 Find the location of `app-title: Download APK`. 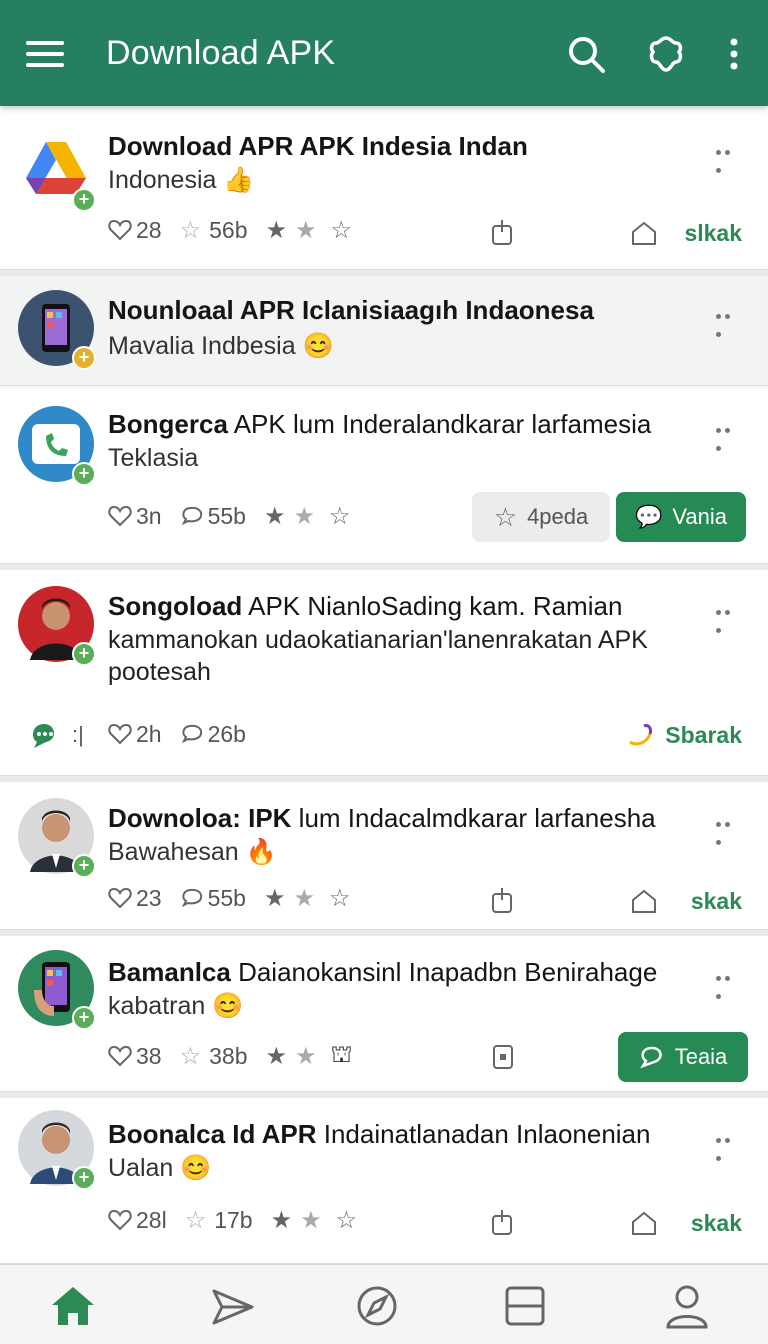

app-title: Download APK is located at coordinates (221, 53).